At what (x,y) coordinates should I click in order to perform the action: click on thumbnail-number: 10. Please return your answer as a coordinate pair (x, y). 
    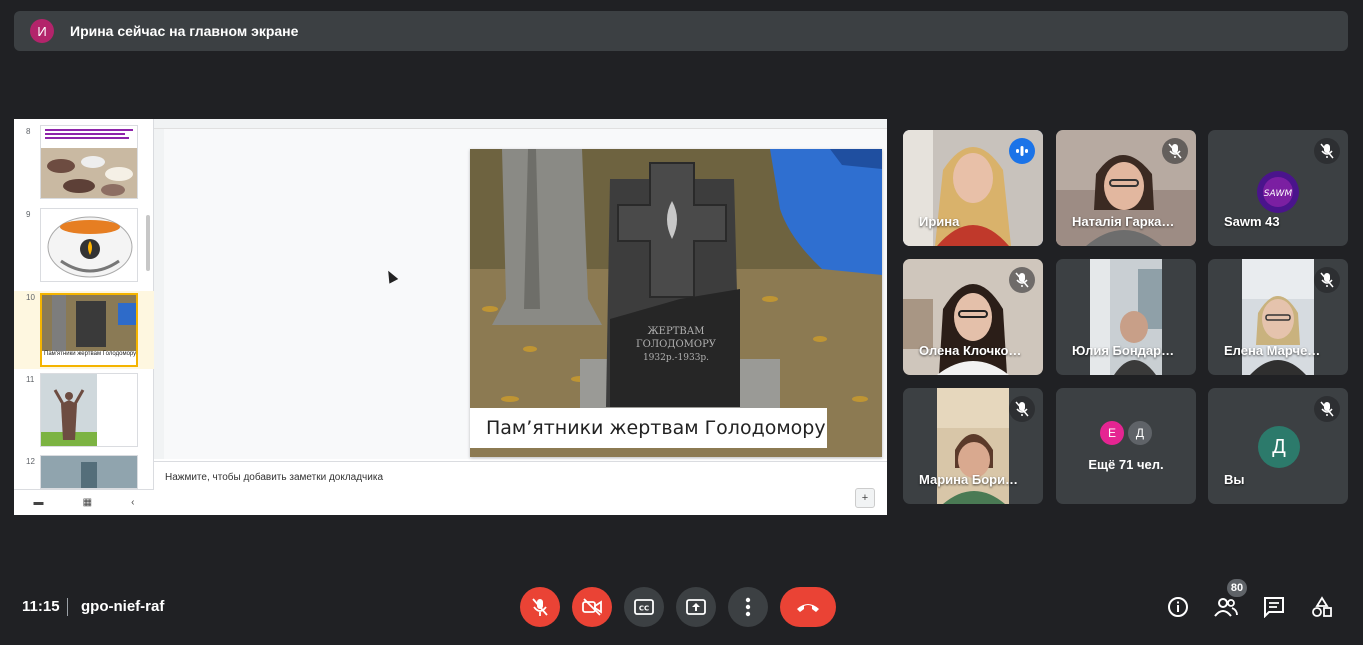
    Looking at the image, I should click on (30, 297).